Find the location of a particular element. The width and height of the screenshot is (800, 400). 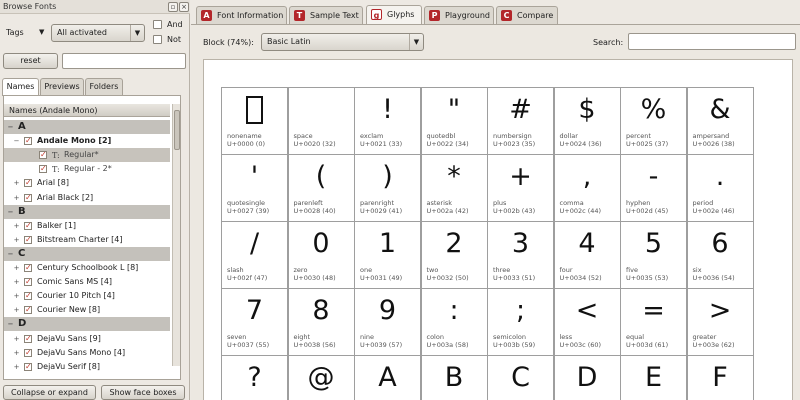

glyph-cell: @atU+0040 (64) is located at coordinates (321, 377).